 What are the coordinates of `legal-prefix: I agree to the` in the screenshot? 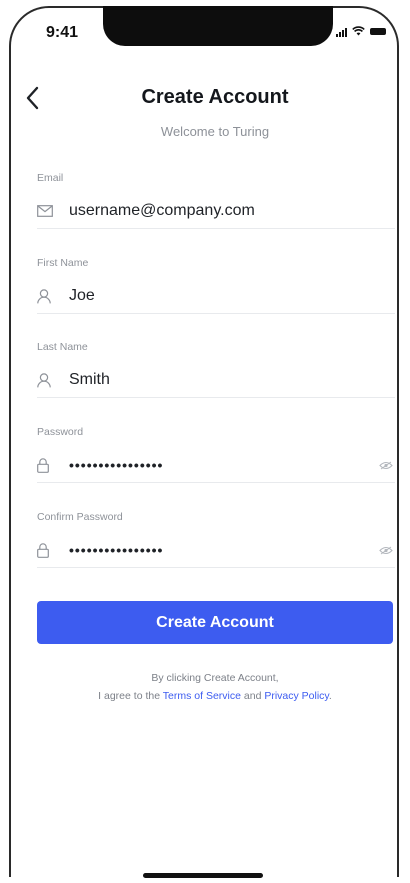 It's located at (130, 696).